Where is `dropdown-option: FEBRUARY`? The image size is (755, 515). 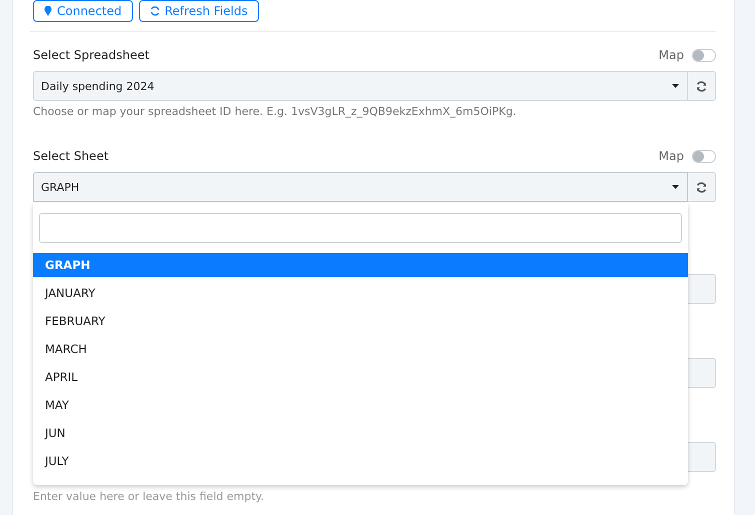 dropdown-option: FEBRUARY is located at coordinates (360, 321).